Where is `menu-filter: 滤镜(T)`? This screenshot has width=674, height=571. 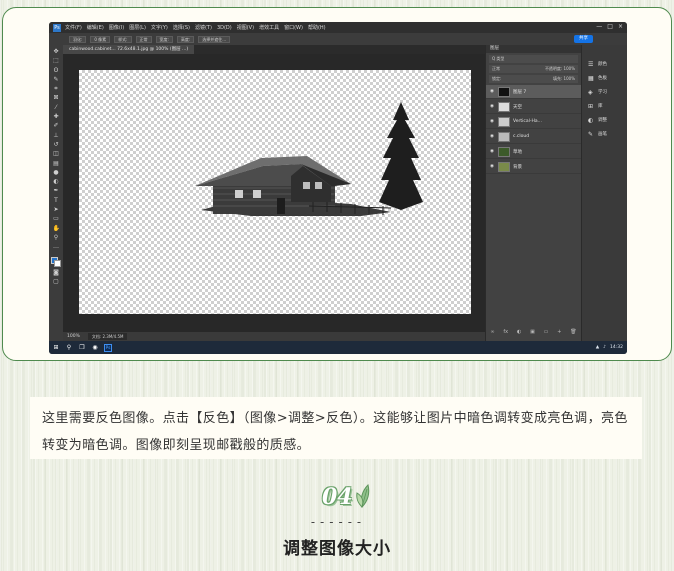
menu-filter: 滤镜(T) is located at coordinates (203, 27).